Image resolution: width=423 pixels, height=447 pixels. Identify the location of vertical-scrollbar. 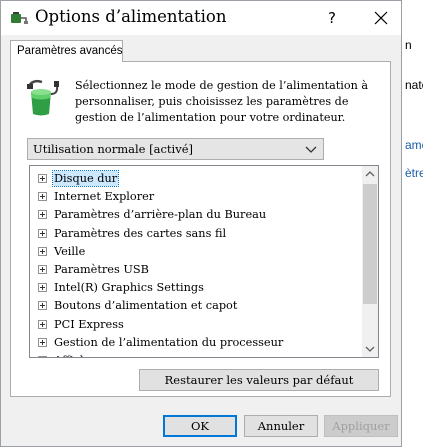
(370, 261).